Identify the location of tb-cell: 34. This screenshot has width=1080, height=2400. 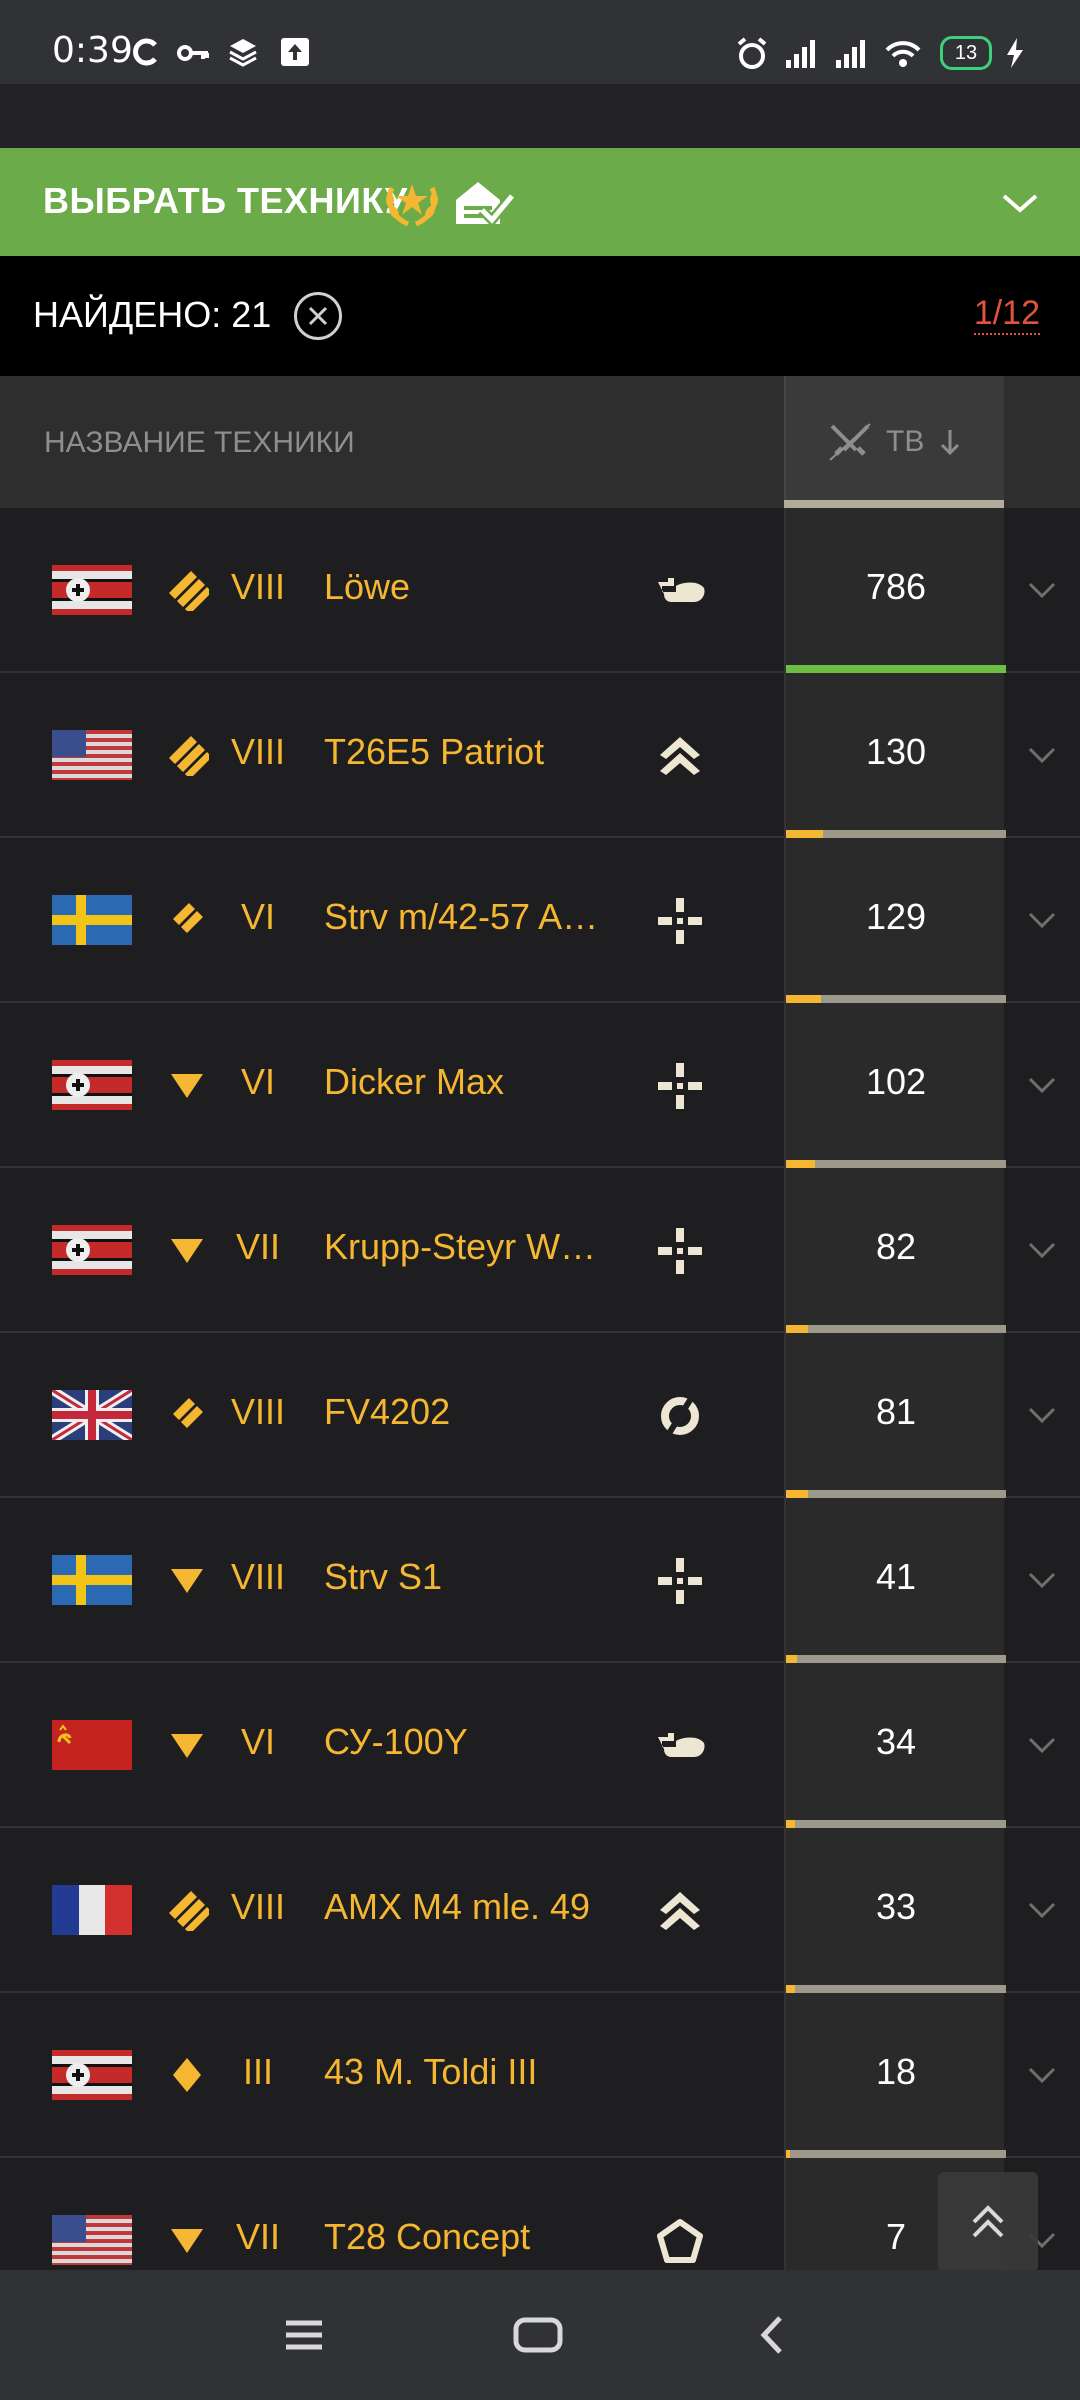
(895, 1745).